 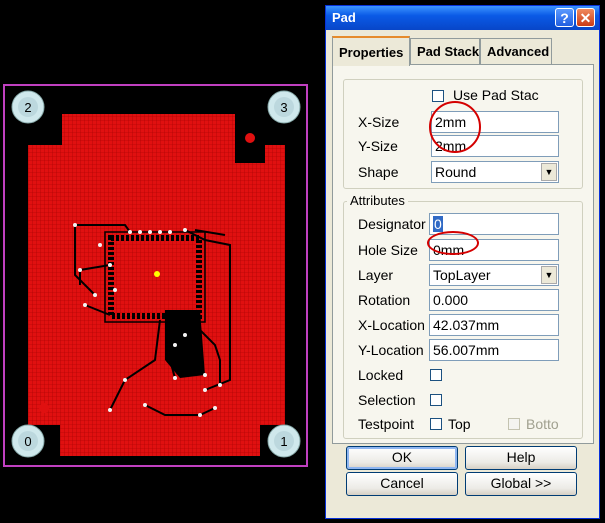 I want to click on cancel-button: Cancel, so click(x=402, y=484).